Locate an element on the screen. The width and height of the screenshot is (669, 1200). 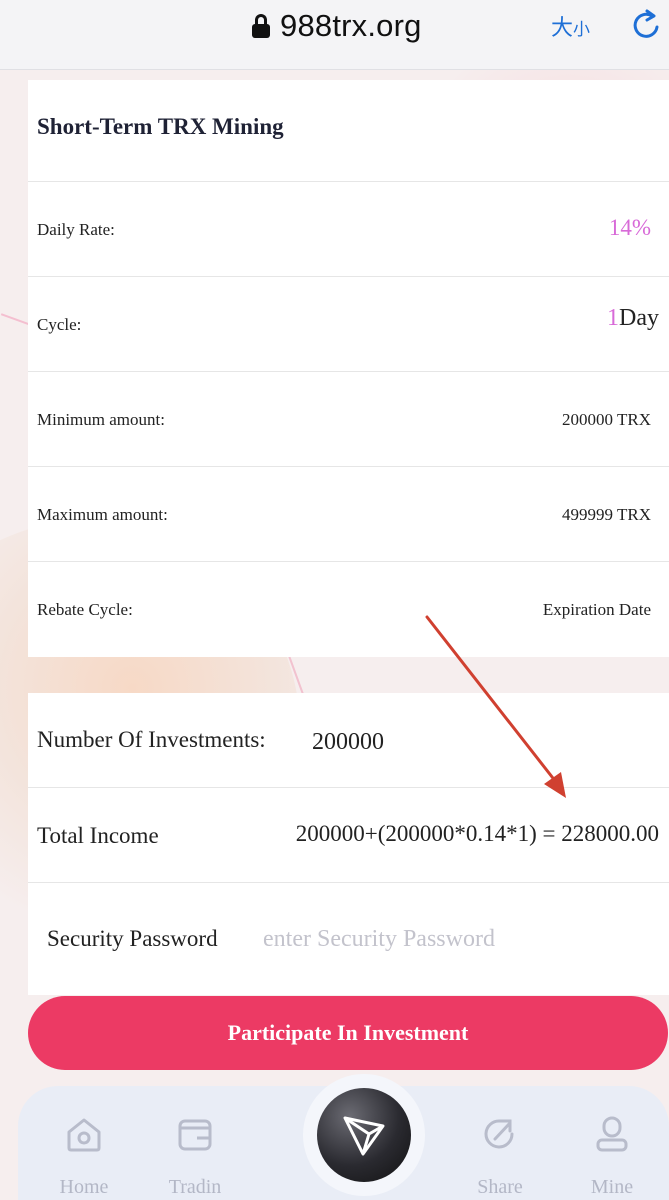
nav-item-mine: Mine is located at coordinates (612, 1156).